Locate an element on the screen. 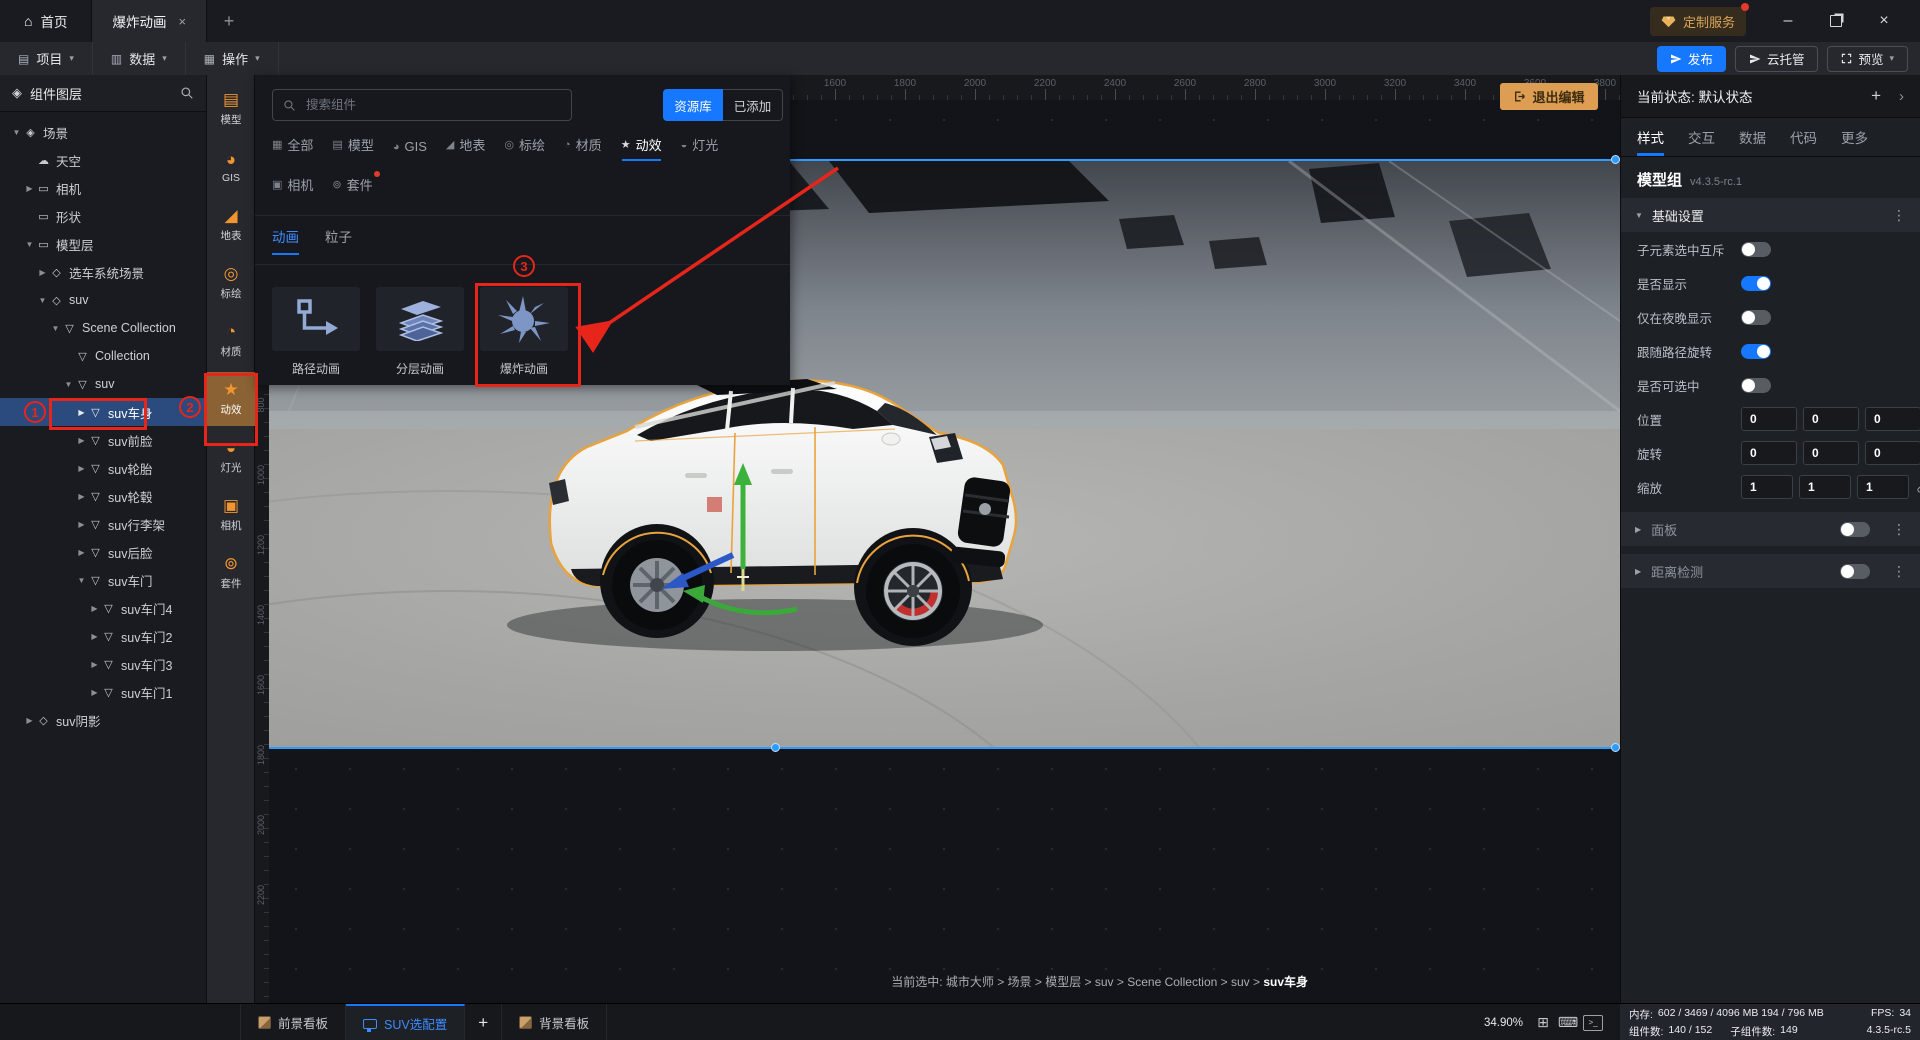 This screenshot has height=1040, width=1920. menu-3: ▦ 操作 ▾ is located at coordinates (232, 58).